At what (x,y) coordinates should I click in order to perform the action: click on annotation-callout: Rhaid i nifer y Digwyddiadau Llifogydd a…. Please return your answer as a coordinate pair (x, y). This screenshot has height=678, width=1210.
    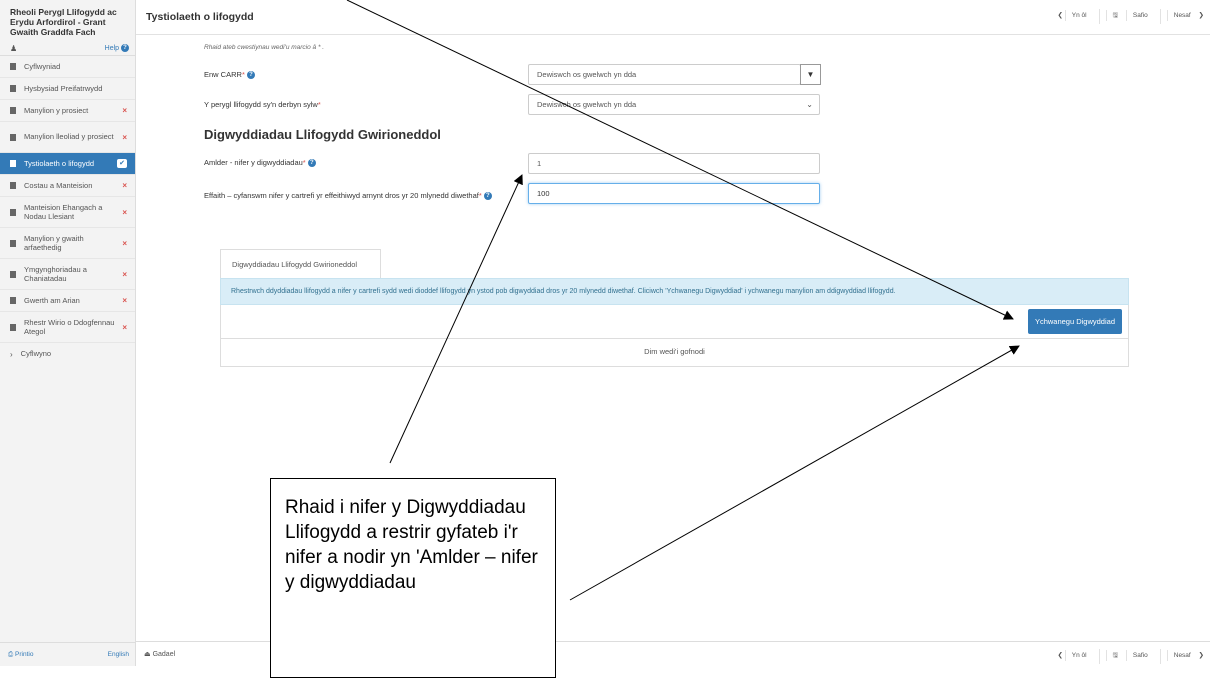
    Looking at the image, I should click on (413, 578).